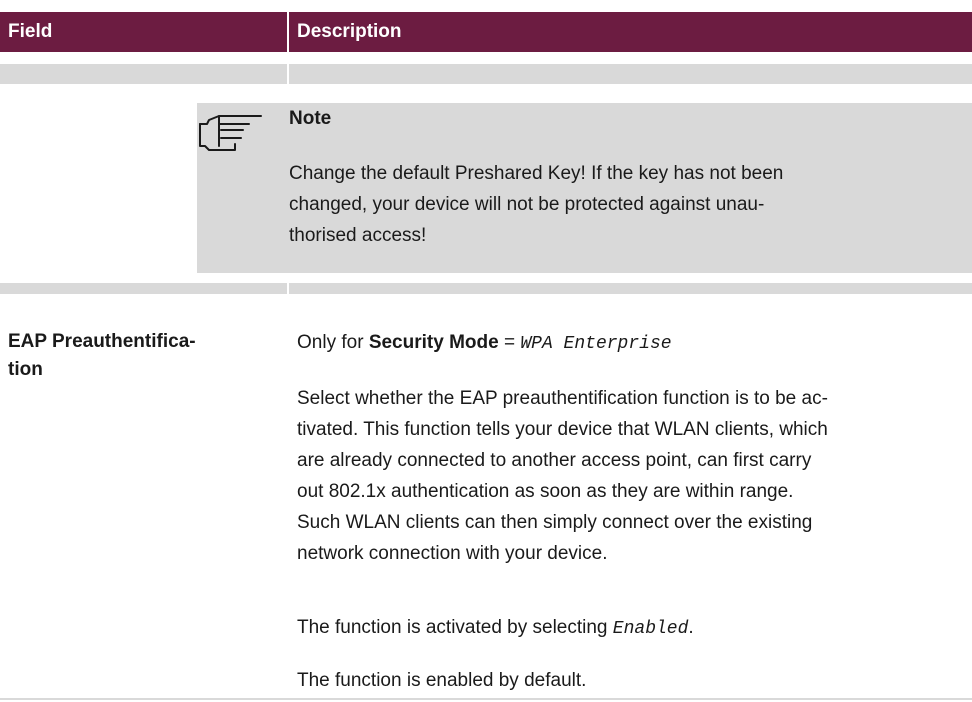 The height and width of the screenshot is (702, 972). I want to click on note-text-line: thorised access!, so click(358, 235).